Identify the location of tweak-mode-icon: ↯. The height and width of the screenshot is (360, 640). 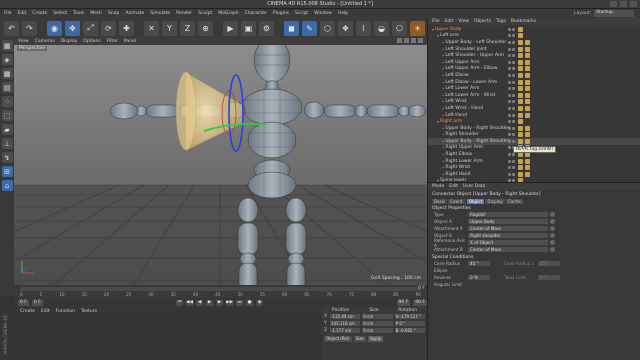
(7, 157).